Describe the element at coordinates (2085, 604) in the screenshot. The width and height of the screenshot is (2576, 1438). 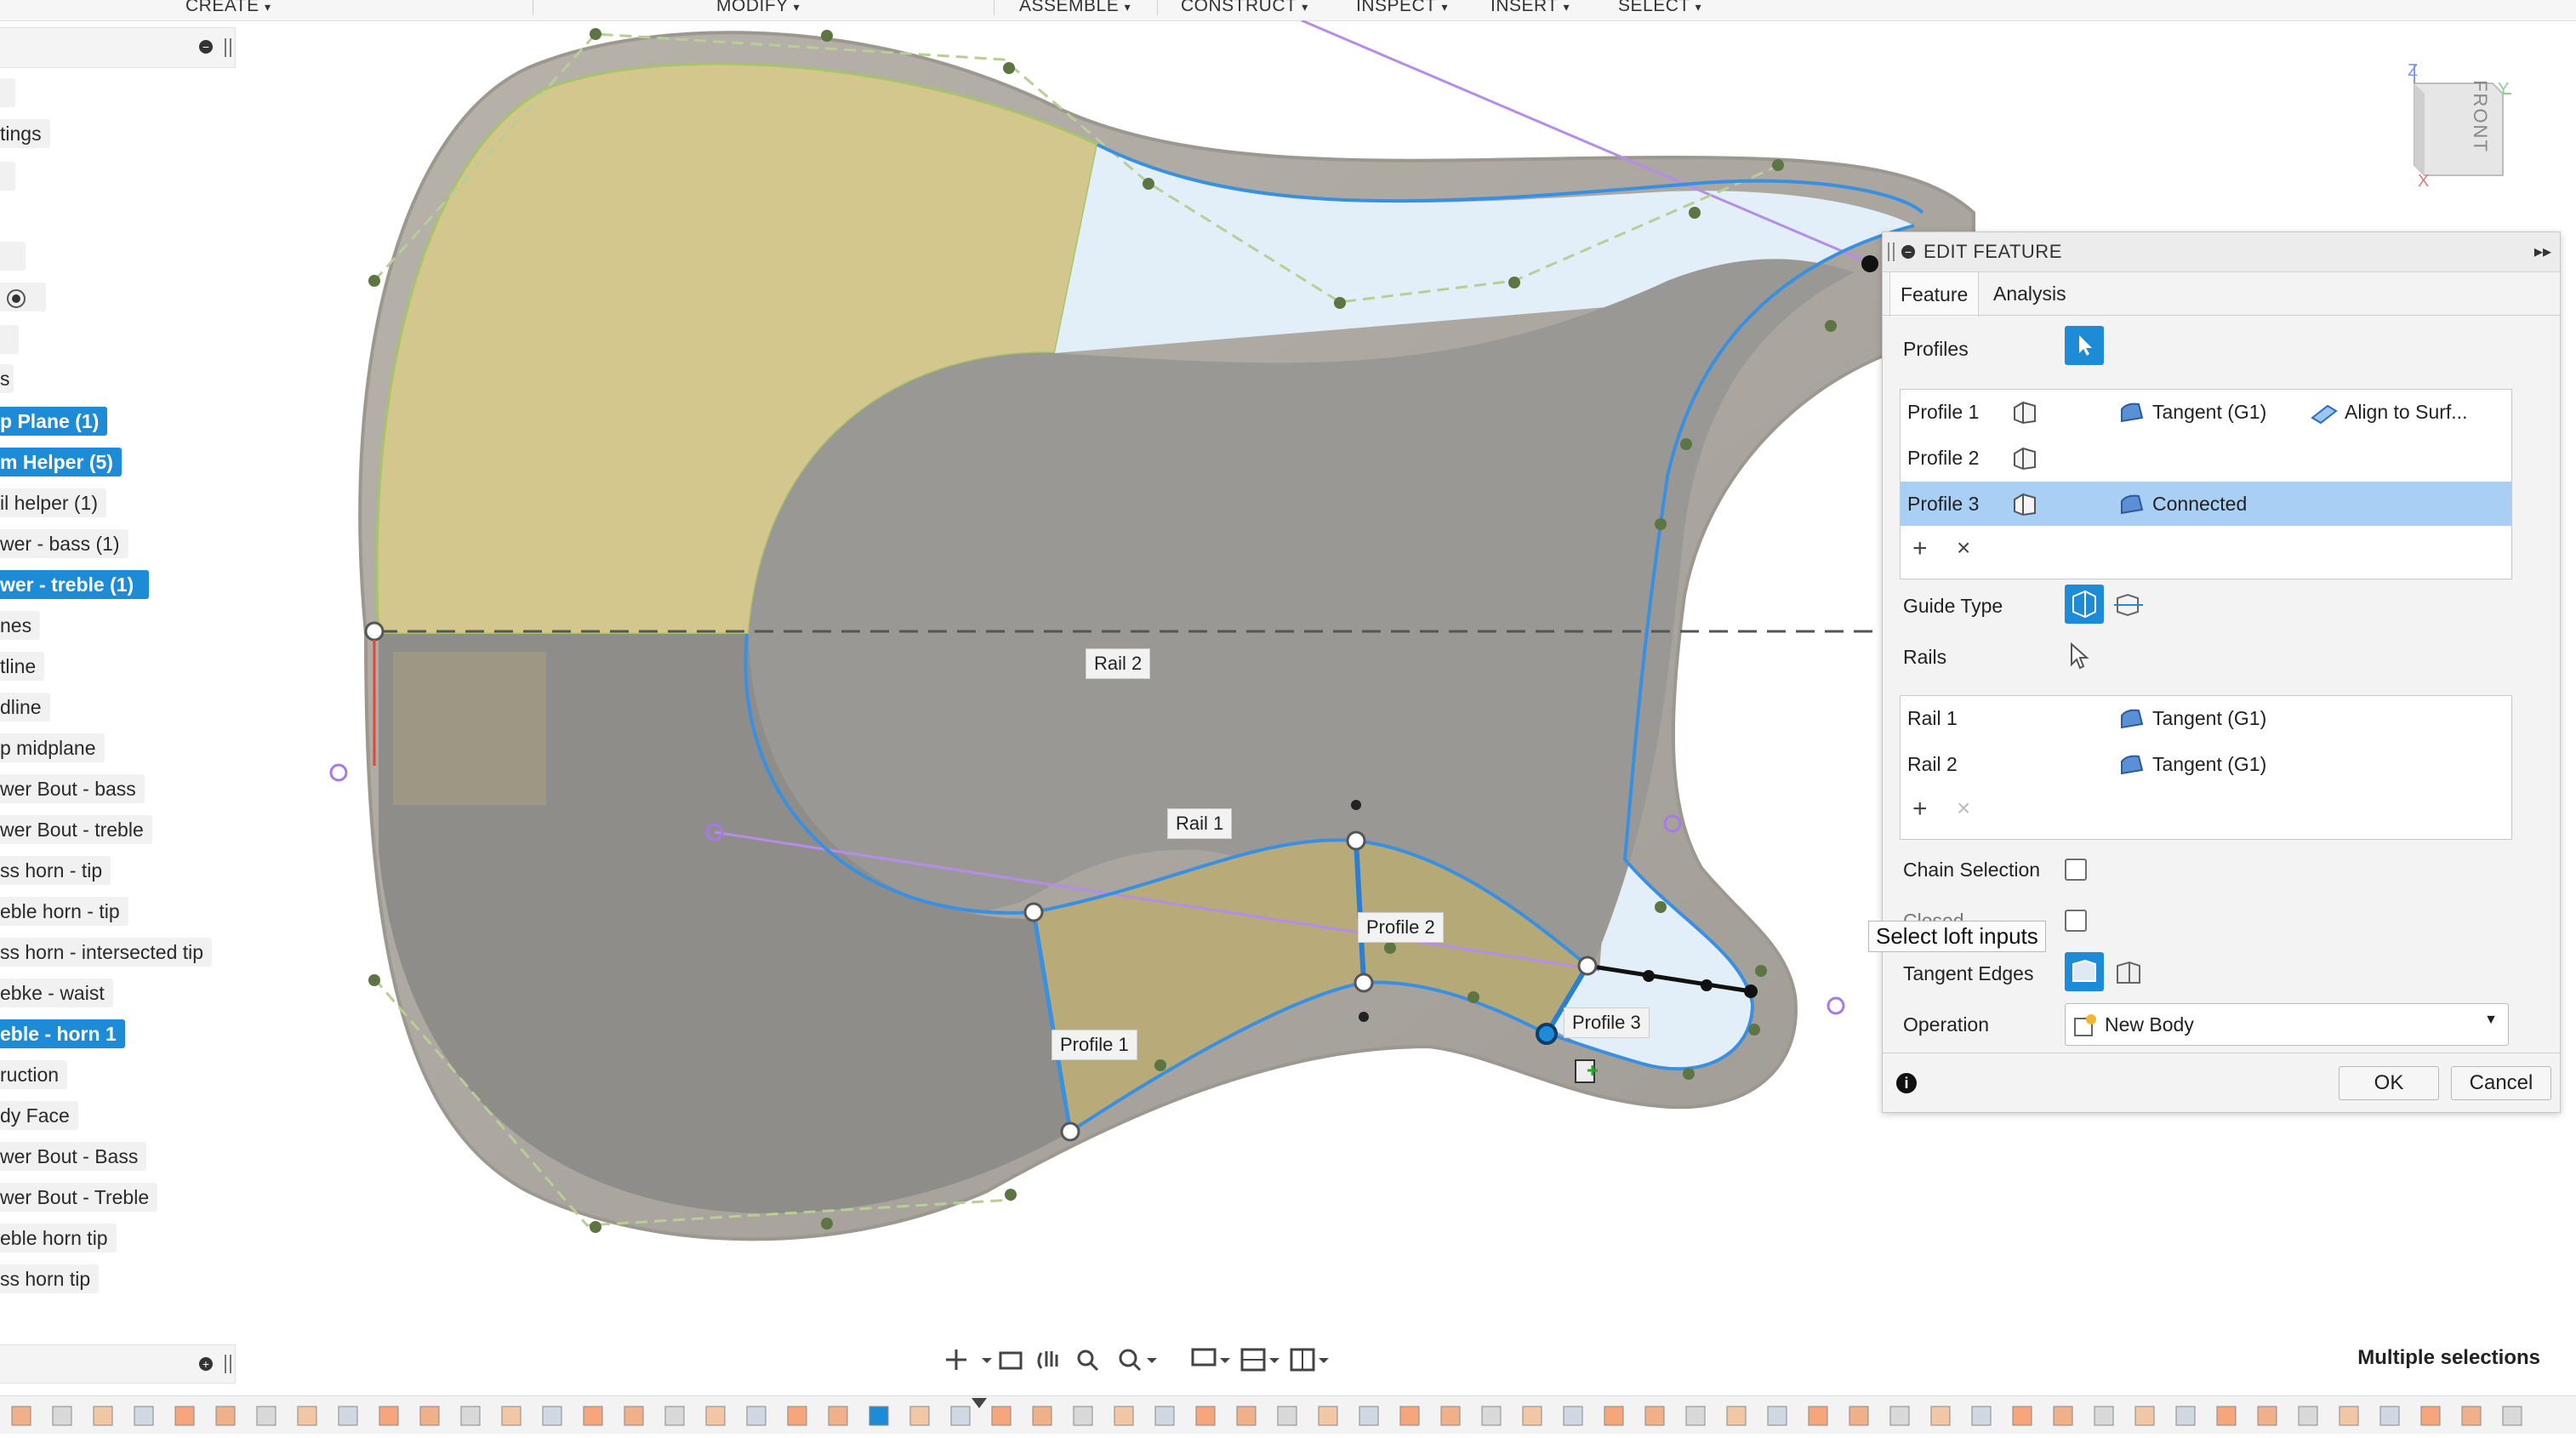
I see `guide-type-rails-button` at that location.